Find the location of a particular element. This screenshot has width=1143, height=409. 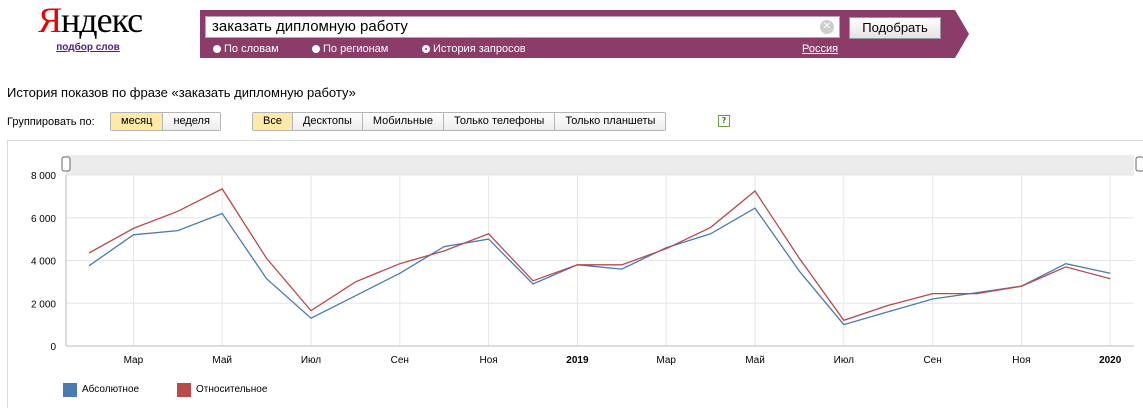

legend-swatch-absolute is located at coordinates (70, 390).